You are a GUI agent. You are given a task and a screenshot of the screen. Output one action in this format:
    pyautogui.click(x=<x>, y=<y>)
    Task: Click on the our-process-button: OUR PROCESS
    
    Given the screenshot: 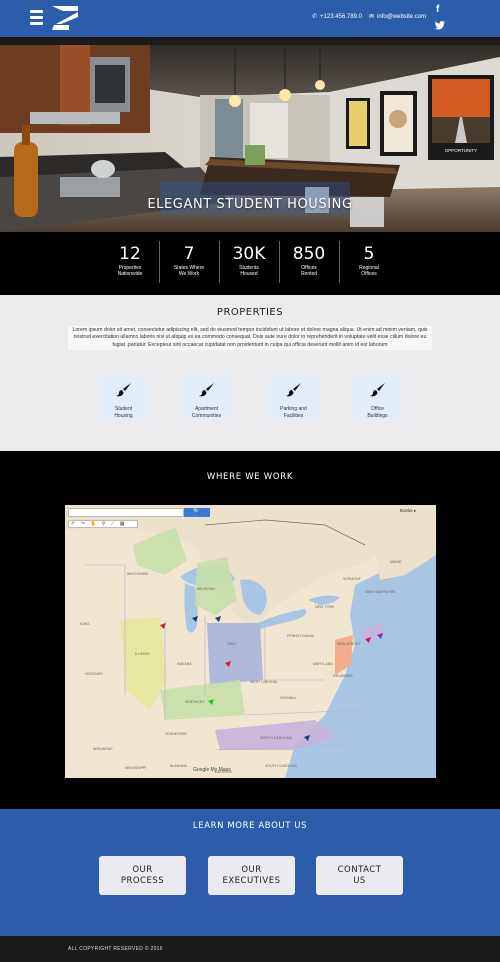 What is the action you would take?
    pyautogui.click(x=142, y=875)
    